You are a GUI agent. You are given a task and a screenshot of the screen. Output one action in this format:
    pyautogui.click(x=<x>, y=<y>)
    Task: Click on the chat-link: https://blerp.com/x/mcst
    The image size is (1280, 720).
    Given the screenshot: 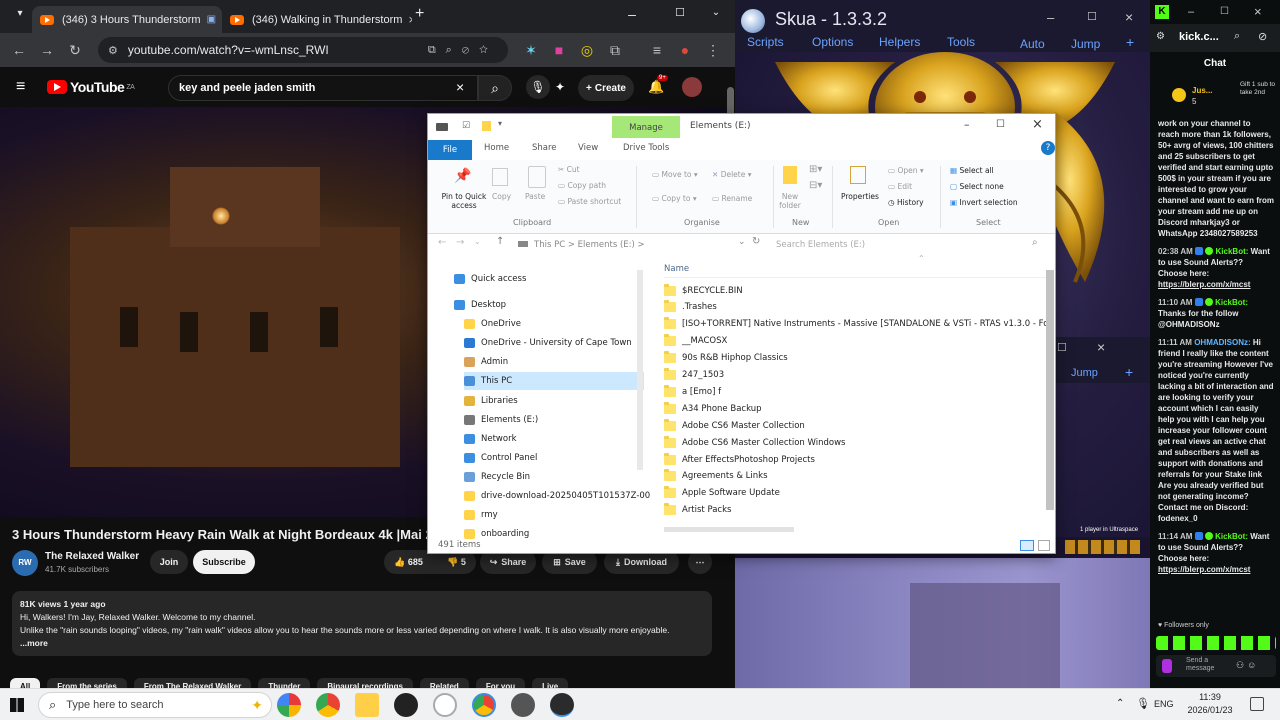 What is the action you would take?
    pyautogui.click(x=1204, y=569)
    